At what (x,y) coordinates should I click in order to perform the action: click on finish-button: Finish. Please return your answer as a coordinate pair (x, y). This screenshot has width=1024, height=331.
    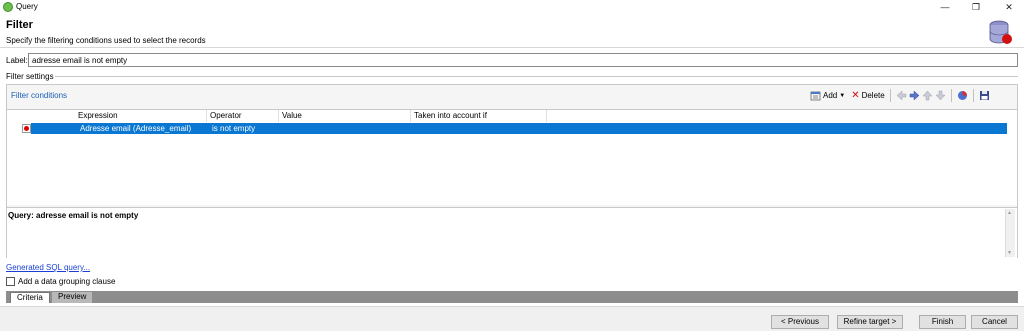
    Looking at the image, I should click on (942, 322).